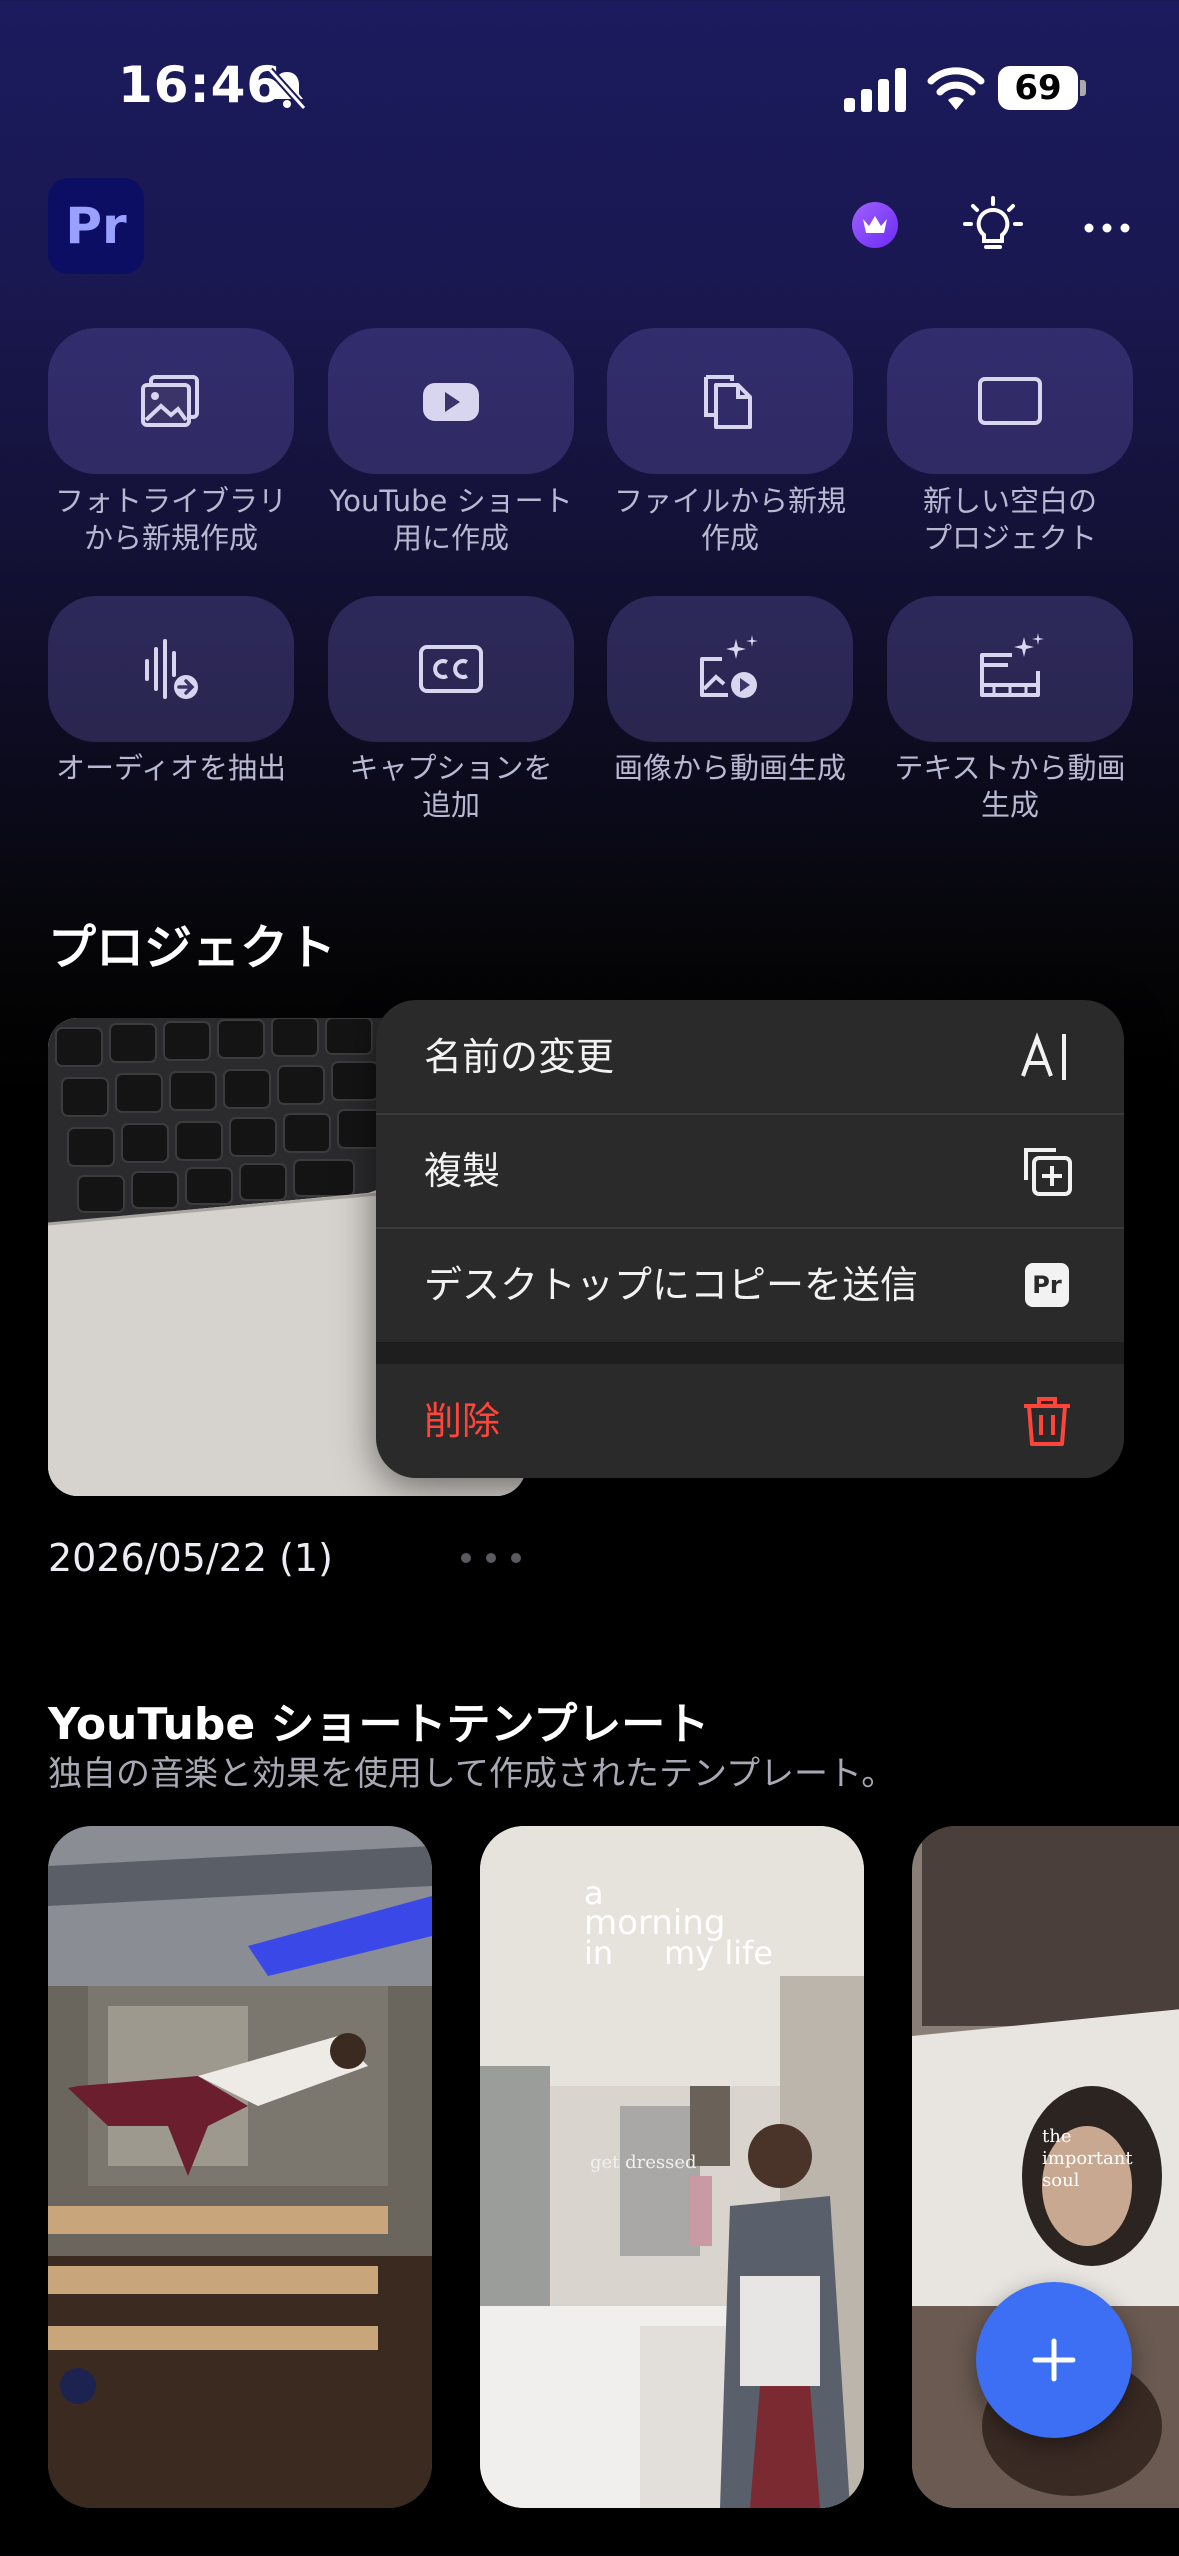  What do you see at coordinates (1047, 1421) in the screenshot?
I see `trash-icon` at bounding box center [1047, 1421].